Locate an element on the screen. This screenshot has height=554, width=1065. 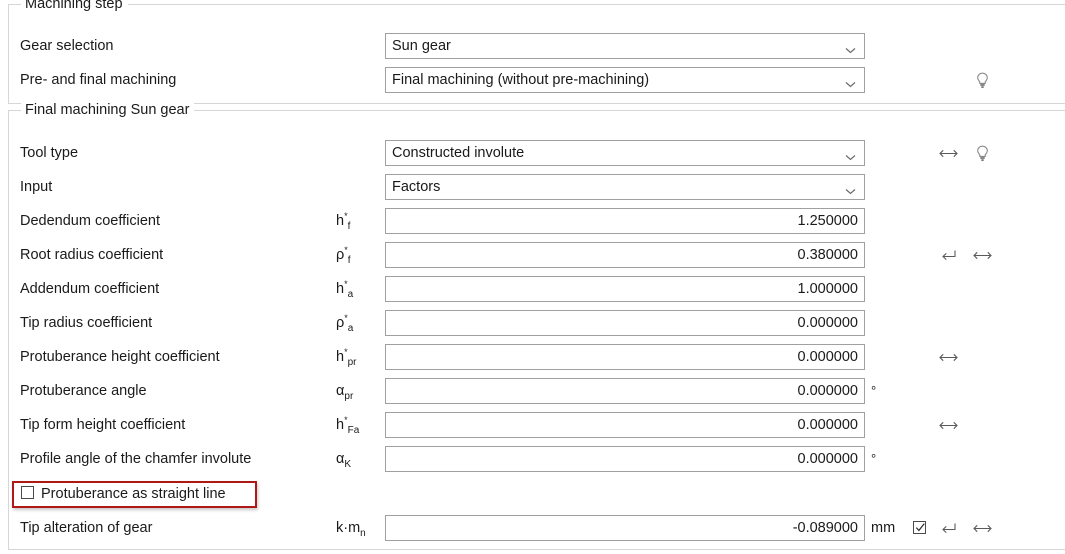
input-tip-form-height-coefficient-value: 0.000000 is located at coordinates (827, 425).